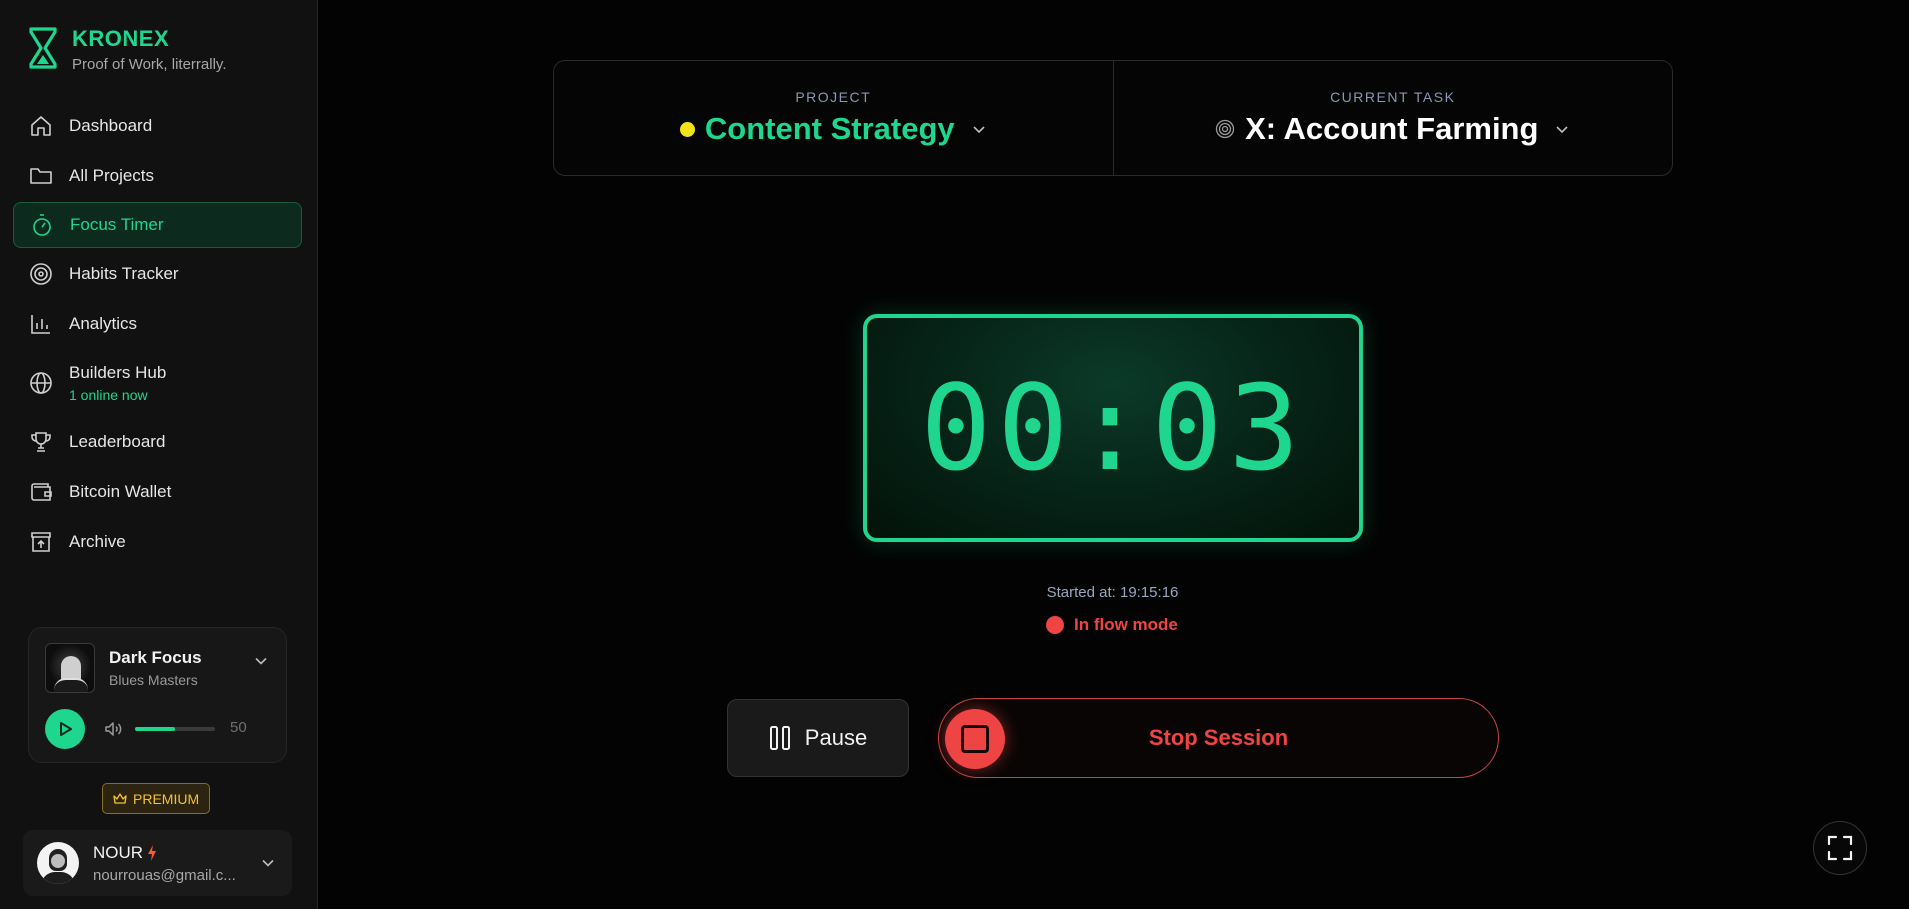  I want to click on play-icon, so click(66, 729).